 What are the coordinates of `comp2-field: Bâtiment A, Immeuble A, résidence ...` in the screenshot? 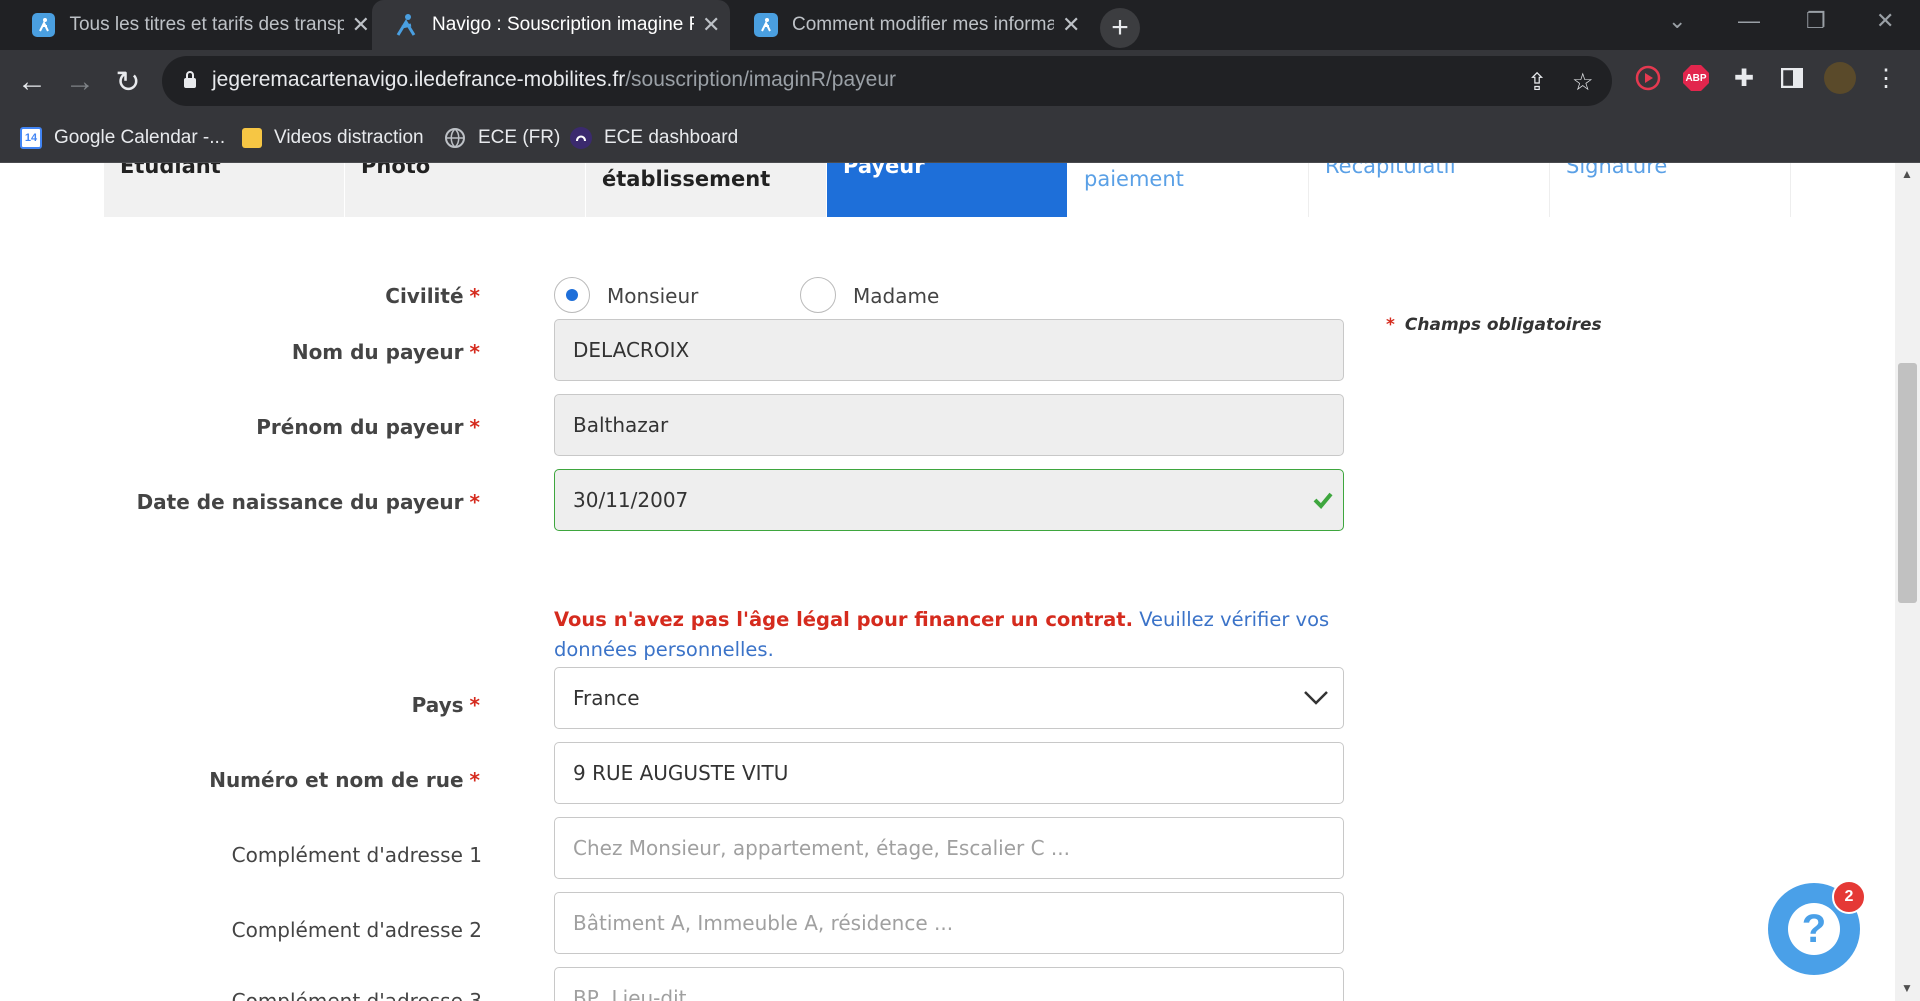 It's located at (949, 923).